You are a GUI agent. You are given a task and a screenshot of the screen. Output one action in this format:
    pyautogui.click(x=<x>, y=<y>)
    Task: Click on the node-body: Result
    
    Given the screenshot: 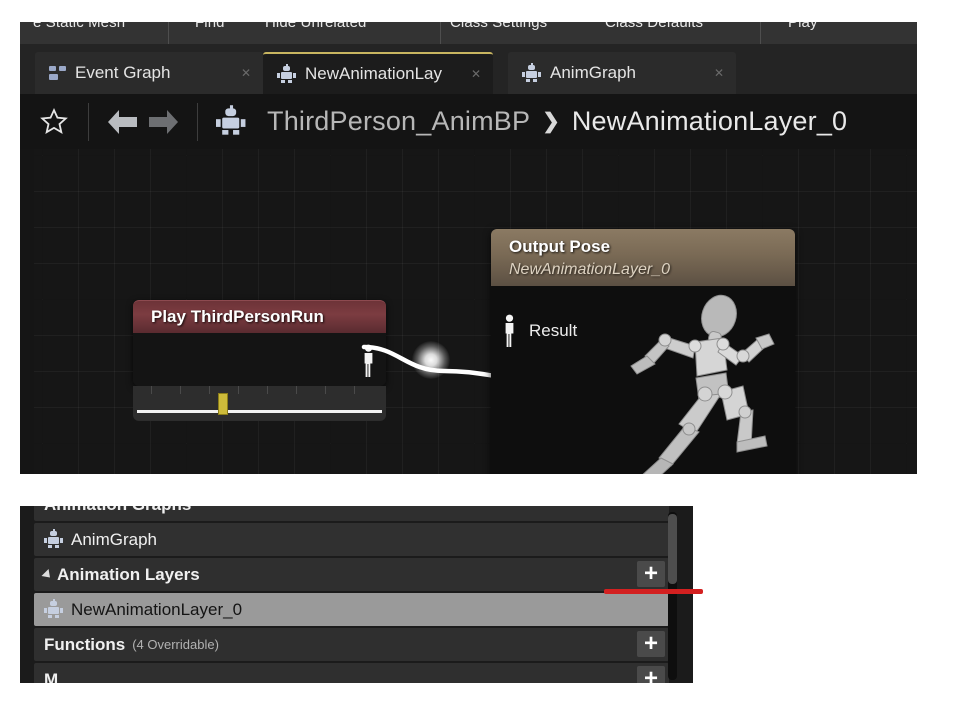 What is the action you would take?
    pyautogui.click(x=643, y=380)
    